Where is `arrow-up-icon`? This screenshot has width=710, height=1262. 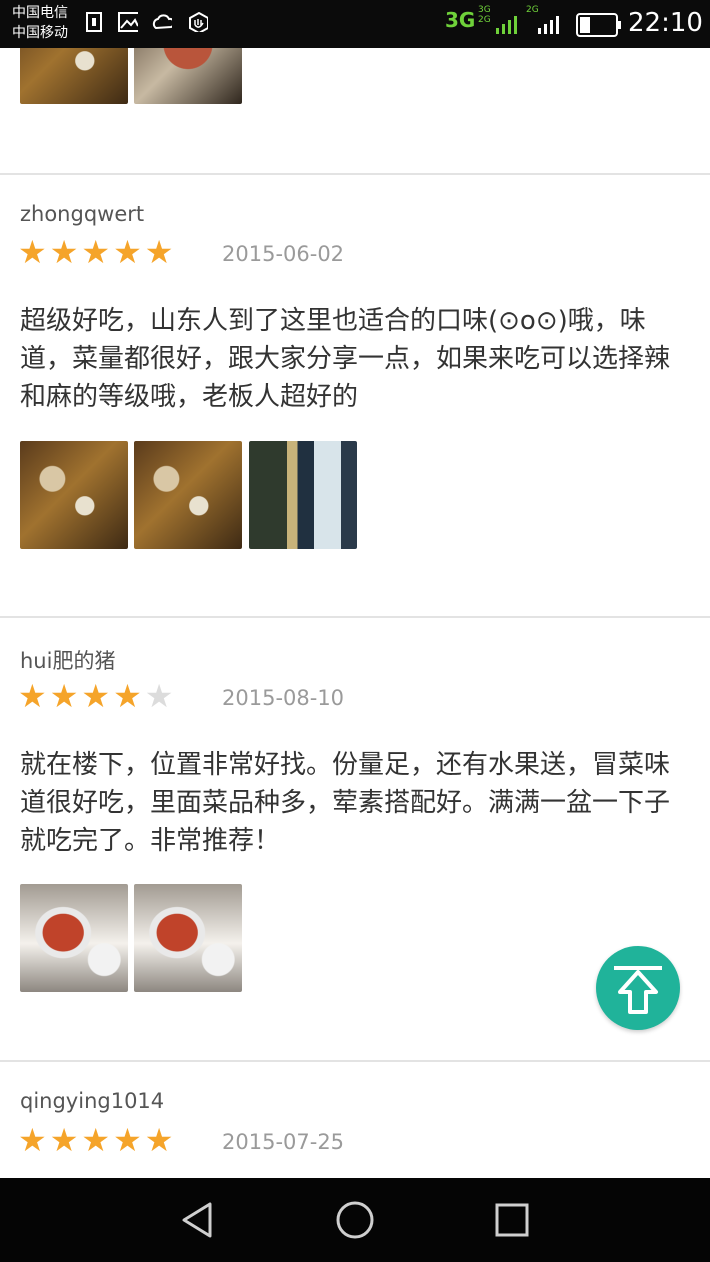
arrow-up-icon is located at coordinates (638, 990).